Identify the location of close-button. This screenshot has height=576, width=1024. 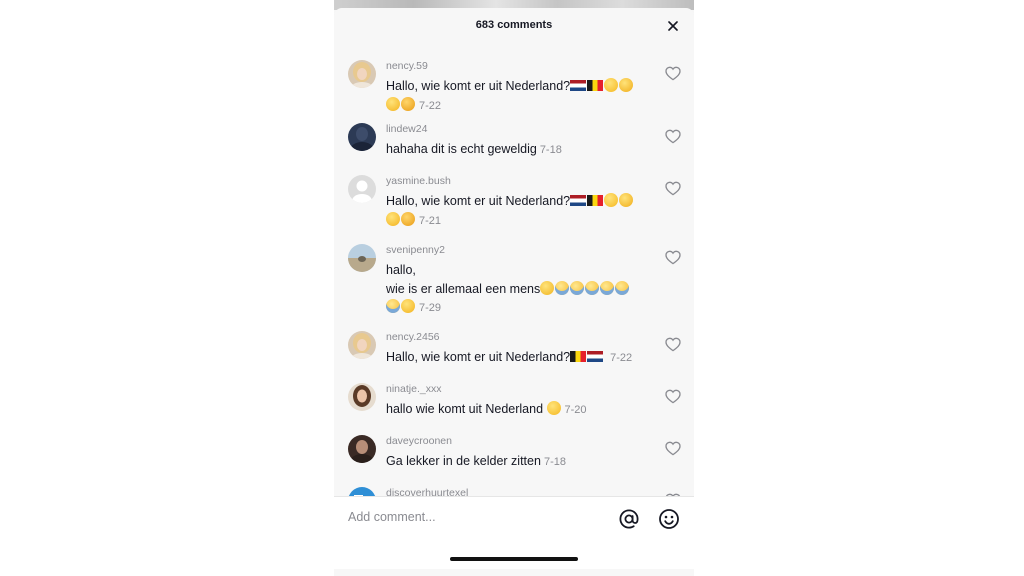
(673, 26).